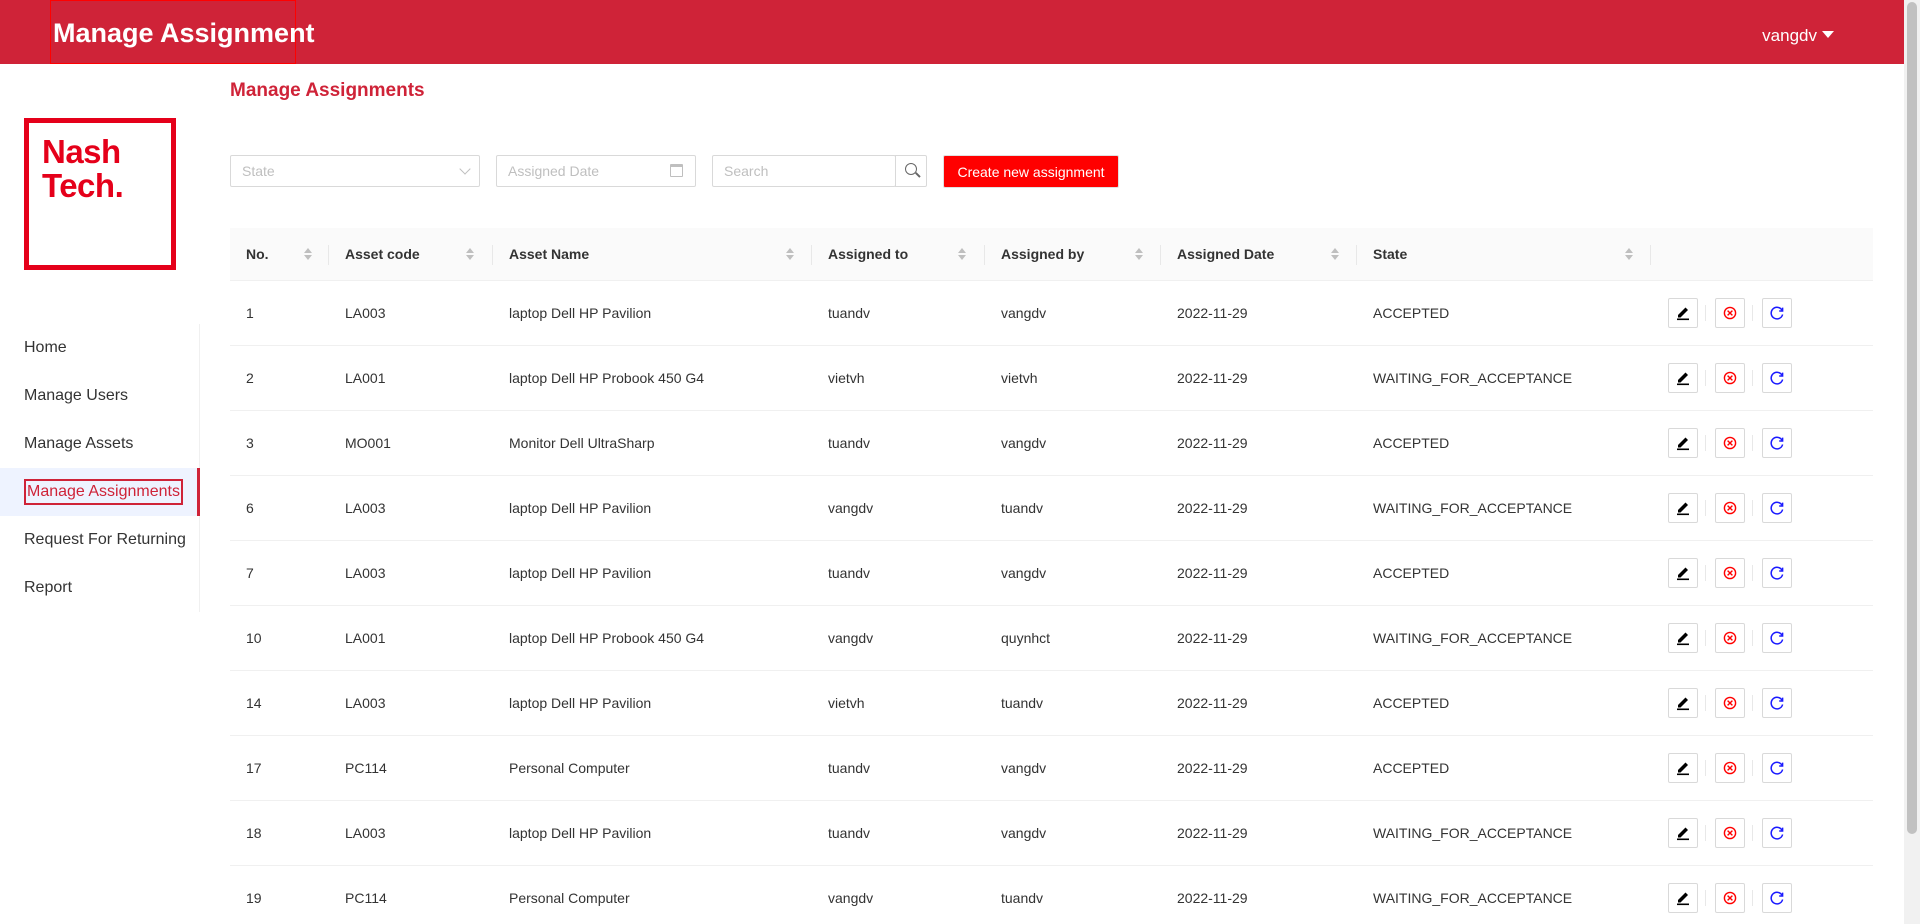 This screenshot has height=924, width=1920. Describe the element at coordinates (100, 492) in the screenshot. I see `sidebar-item-manage-assignments: Manage Assignments` at that location.